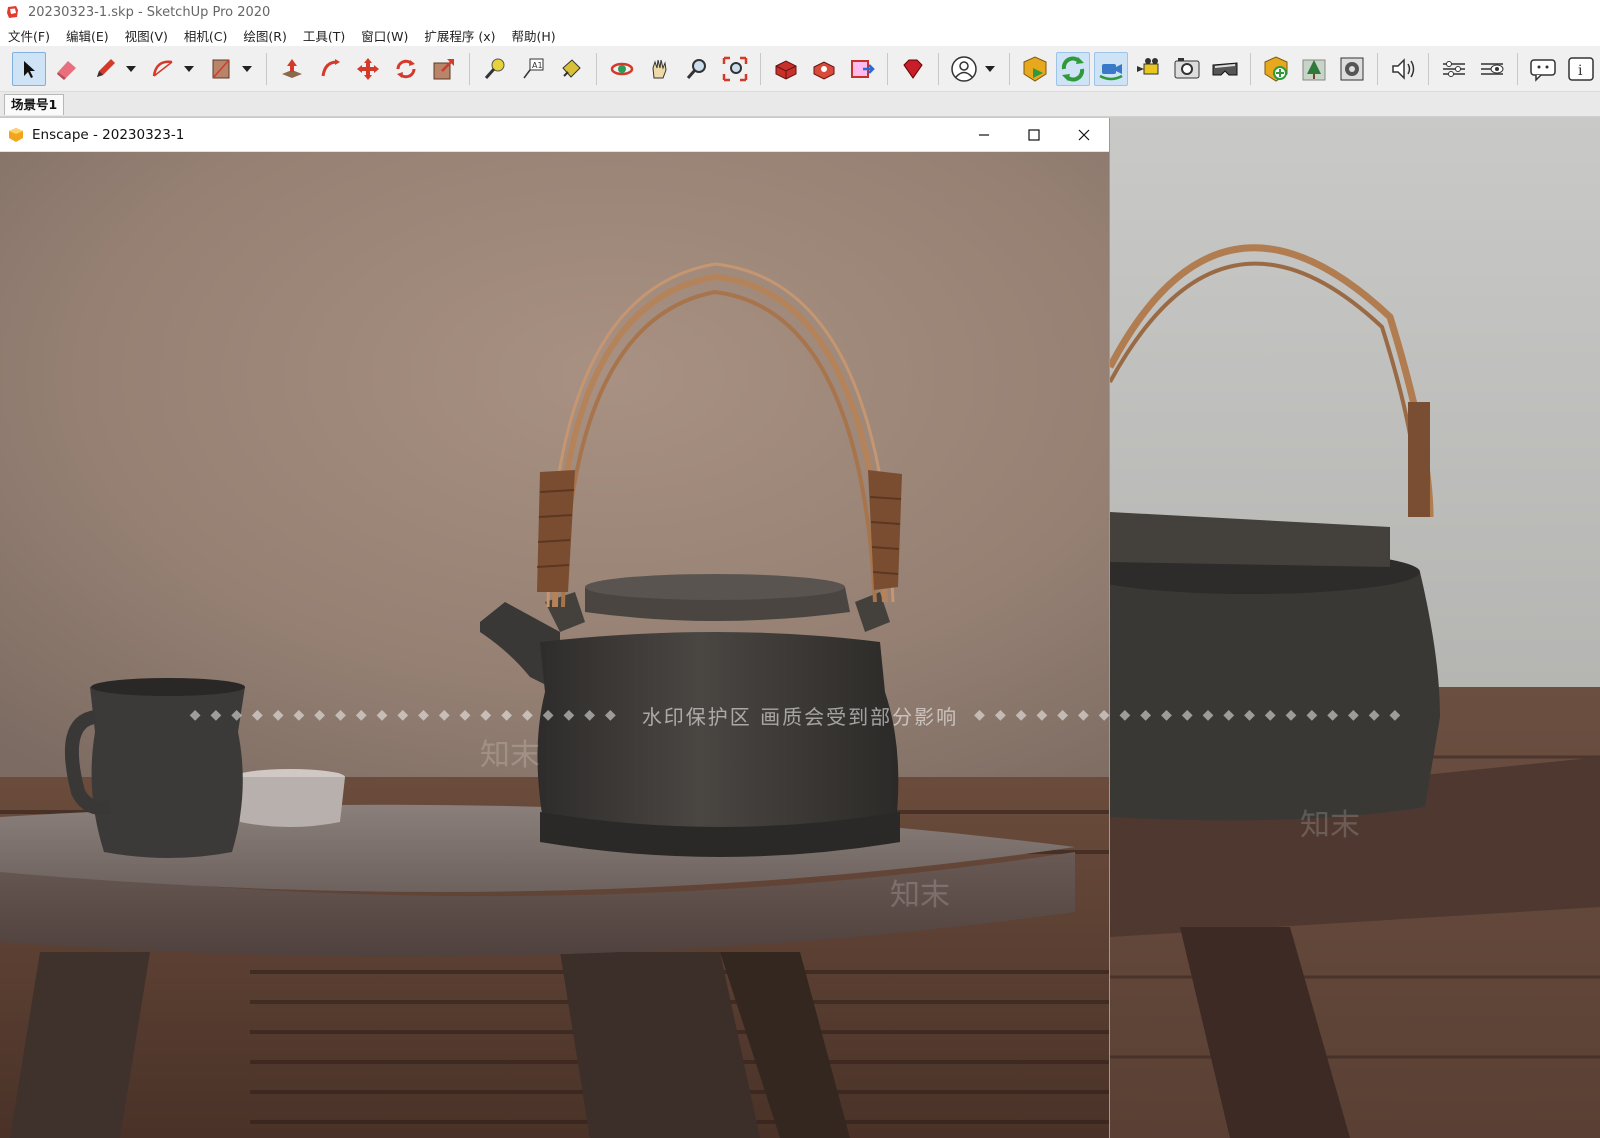  Describe the element at coordinates (324, 35) in the screenshot. I see `menu-tools: 工具(T)` at that location.